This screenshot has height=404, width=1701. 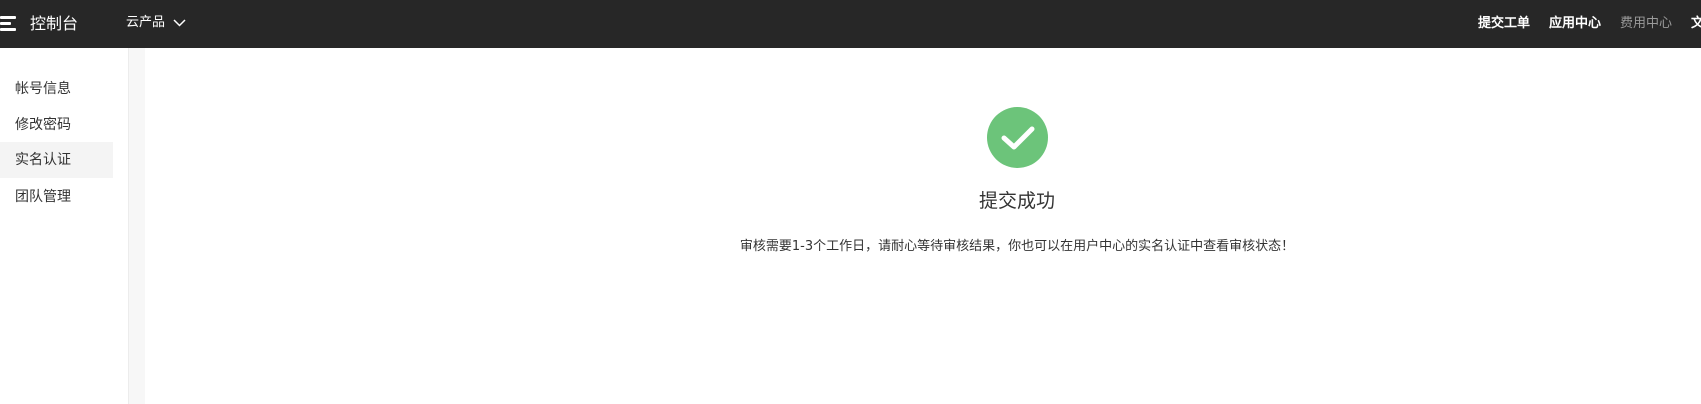 What do you see at coordinates (56, 125) in the screenshot?
I see `sidebar-item-change-password: 修改密码` at bounding box center [56, 125].